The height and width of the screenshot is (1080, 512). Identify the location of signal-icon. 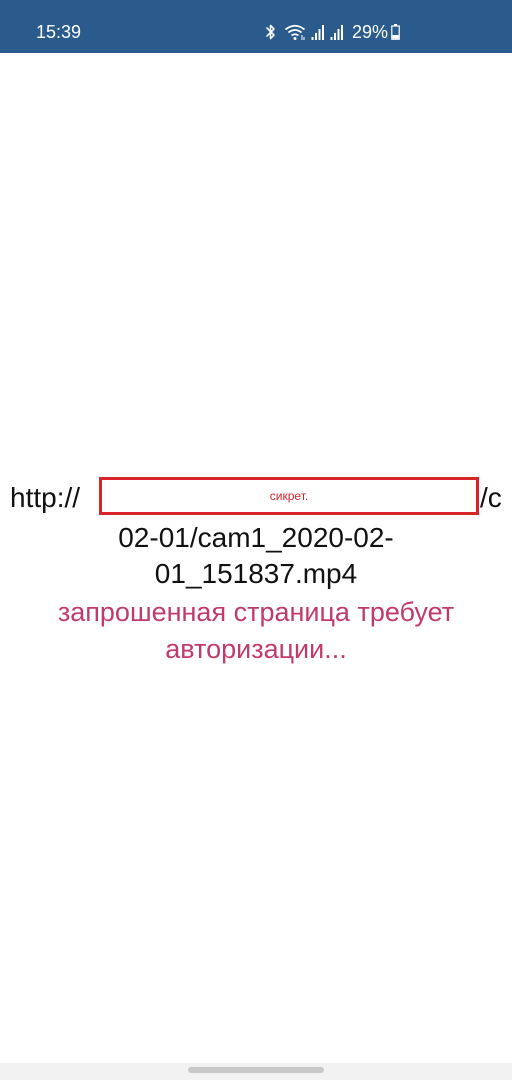
(317, 32).